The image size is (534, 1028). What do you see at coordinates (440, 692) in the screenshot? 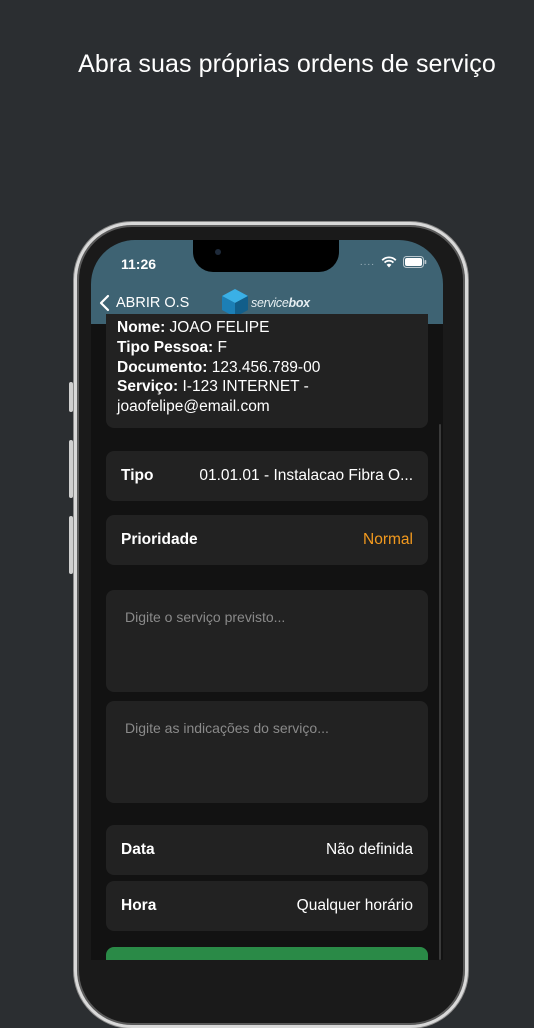
I see `scrollbar` at bounding box center [440, 692].